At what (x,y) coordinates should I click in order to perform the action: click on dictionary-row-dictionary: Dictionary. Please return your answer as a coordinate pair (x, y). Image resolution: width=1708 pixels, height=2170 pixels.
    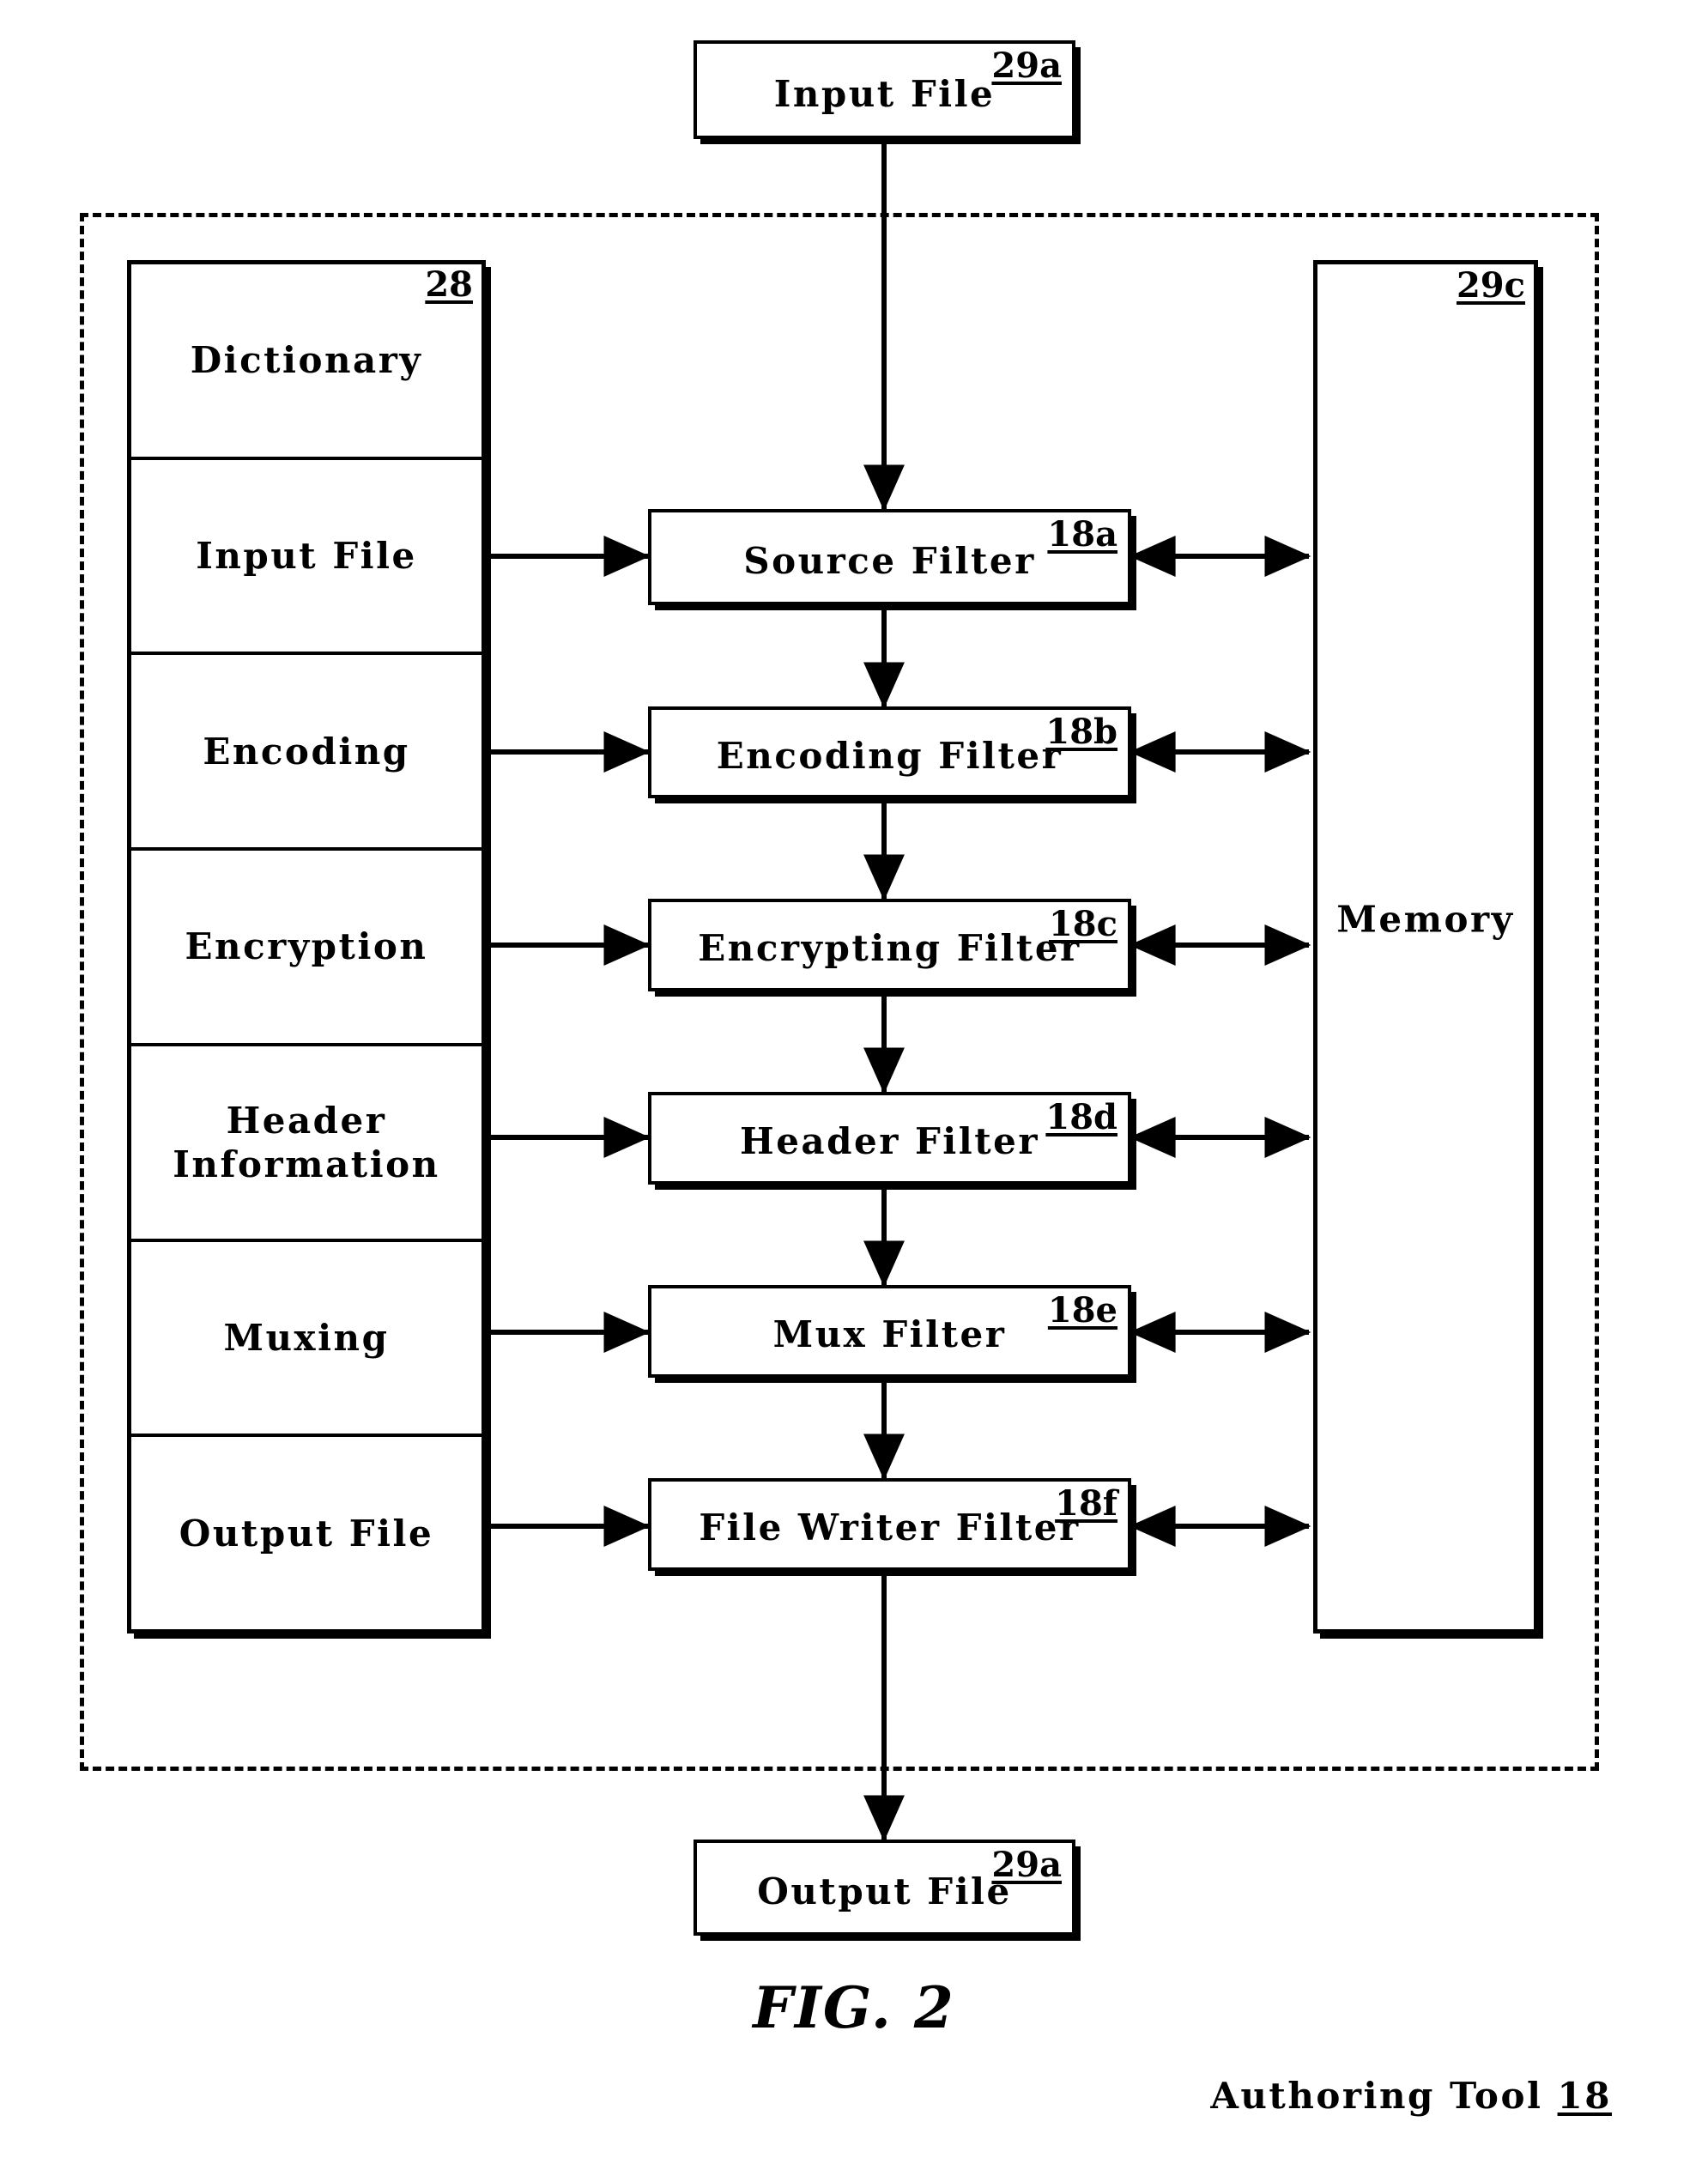
    Looking at the image, I should click on (307, 362).